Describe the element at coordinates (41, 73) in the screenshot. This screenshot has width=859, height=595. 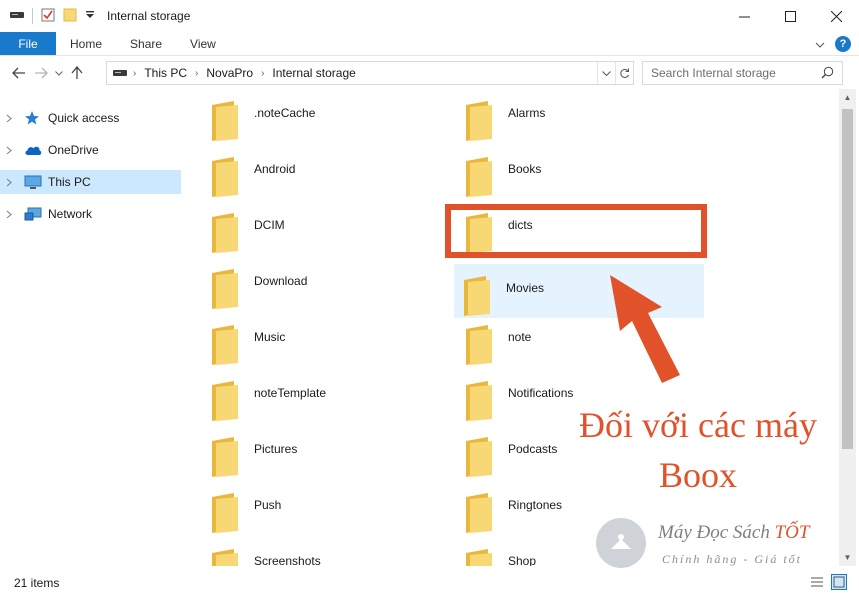
I see `forward-button` at that location.